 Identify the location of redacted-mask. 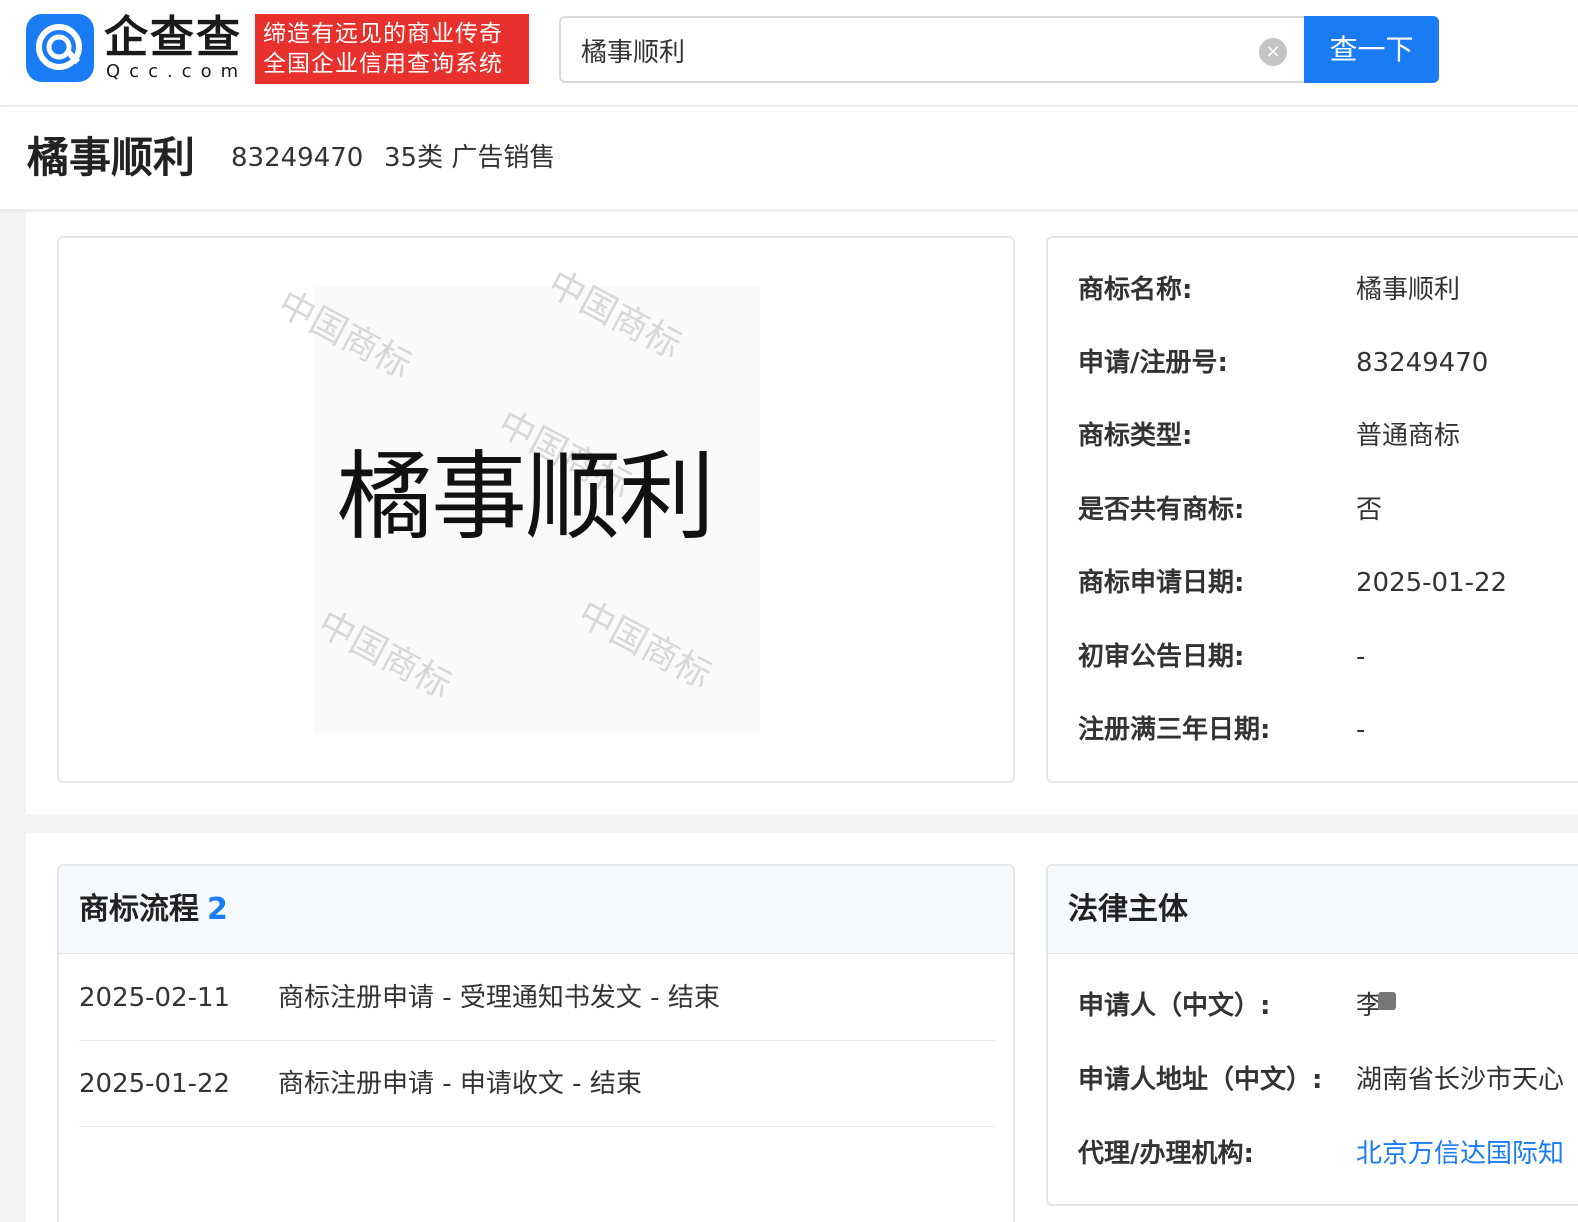
(1387, 1001).